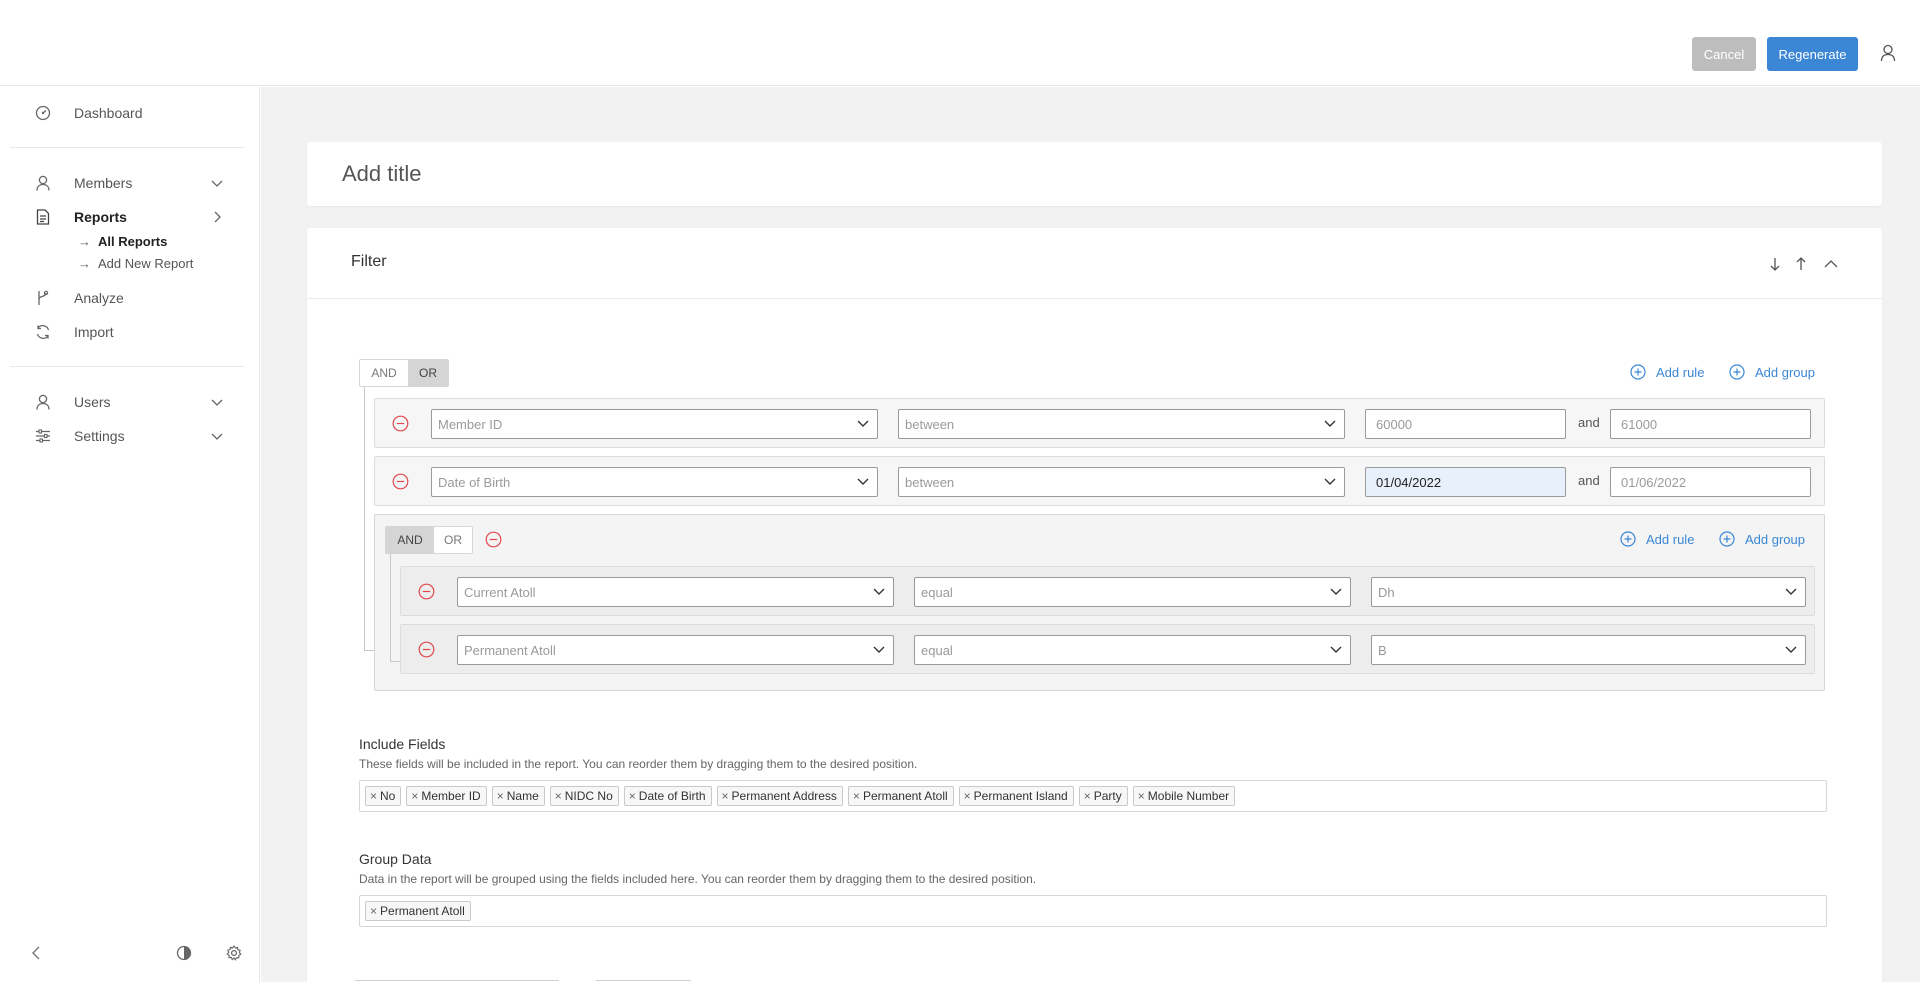  I want to click on field-tag: × No, so click(383, 796).